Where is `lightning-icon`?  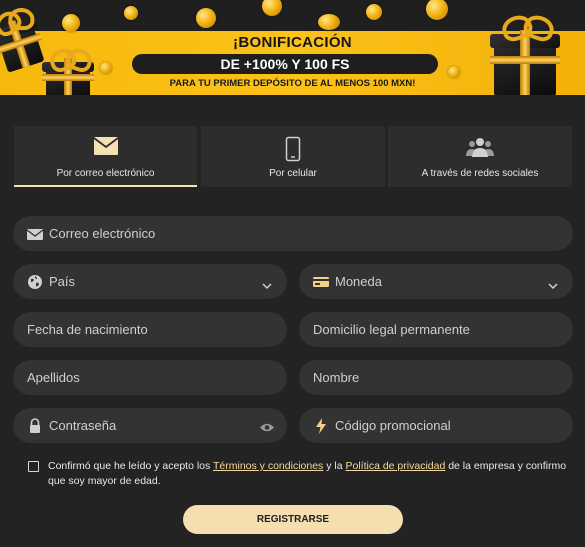 lightning-icon is located at coordinates (321, 426).